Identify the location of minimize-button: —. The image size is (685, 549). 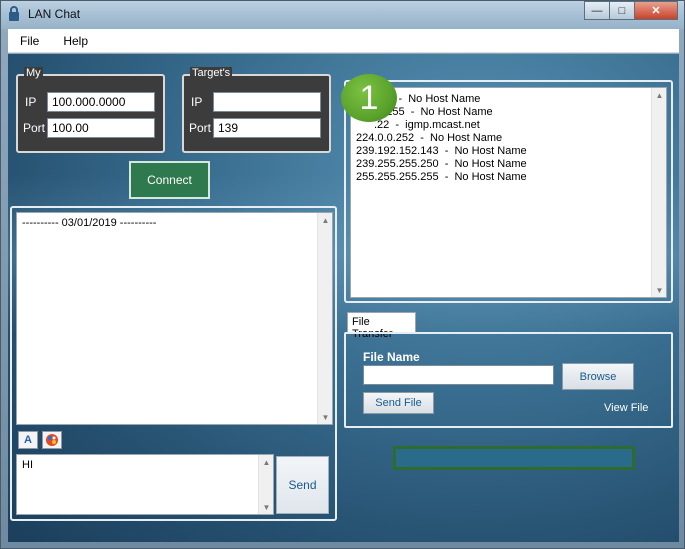
(597, 10).